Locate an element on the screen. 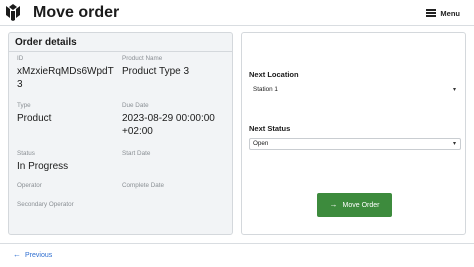  field-label: Type is located at coordinates (24, 105).